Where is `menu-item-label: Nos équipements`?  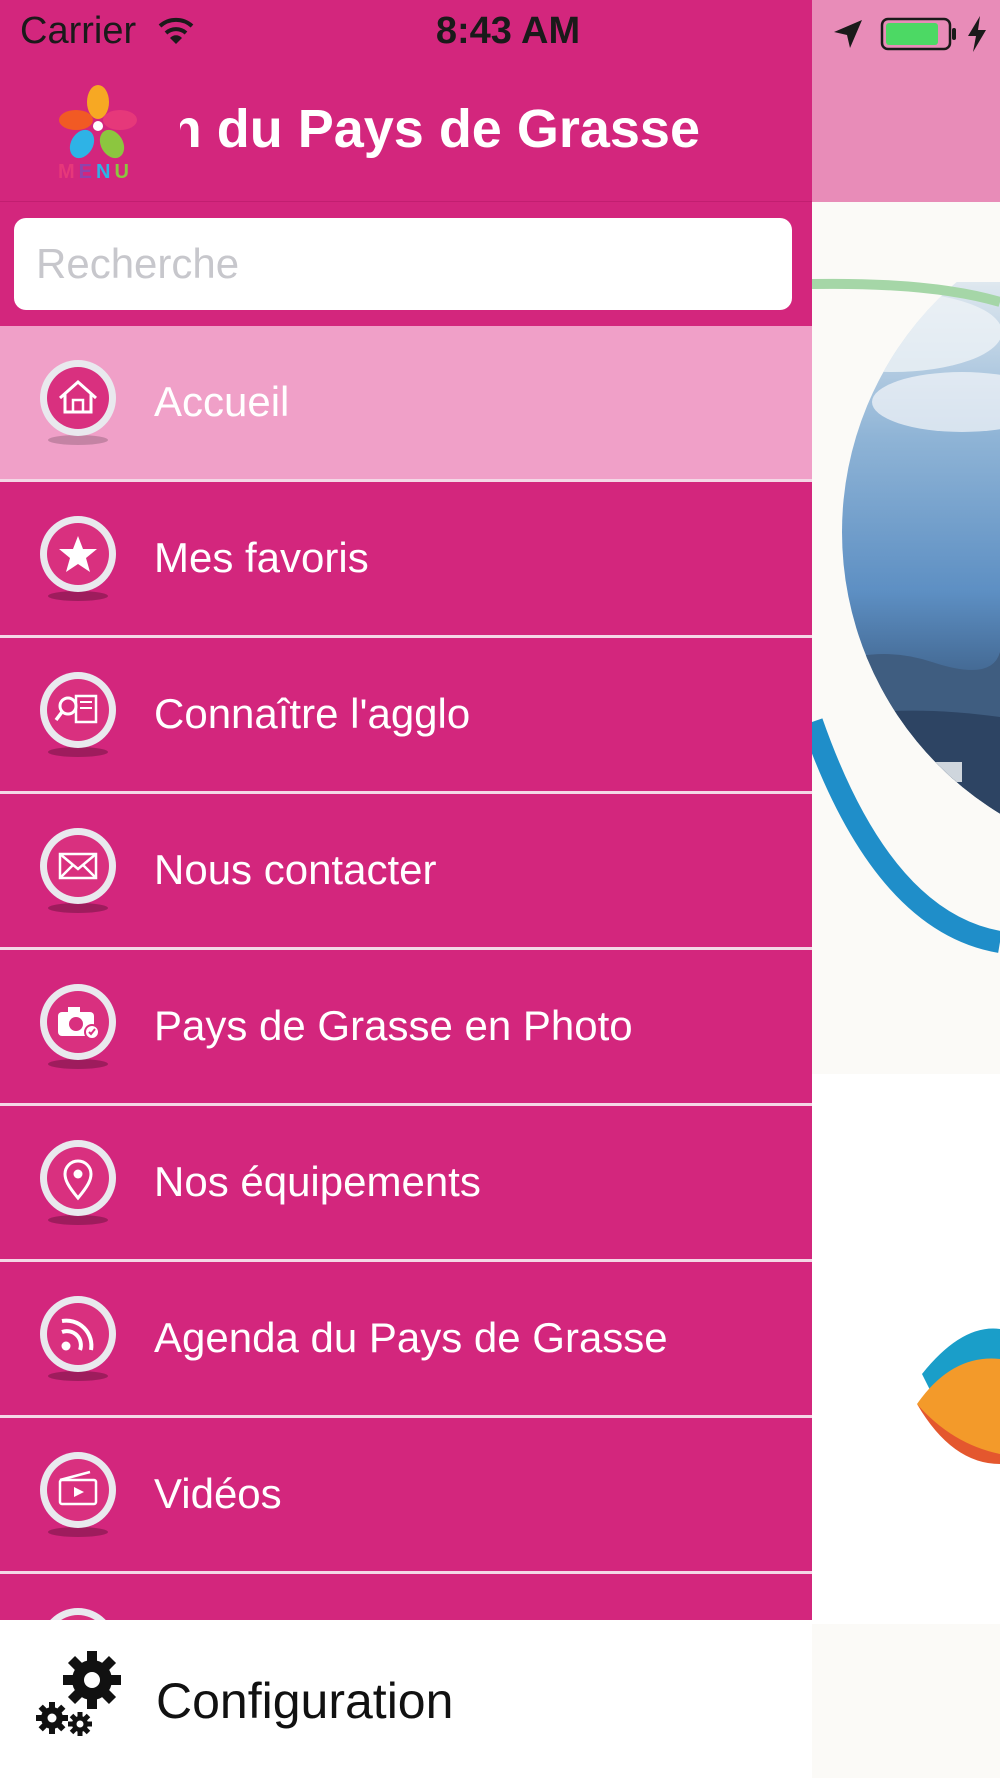 menu-item-label: Nos équipements is located at coordinates (317, 1181).